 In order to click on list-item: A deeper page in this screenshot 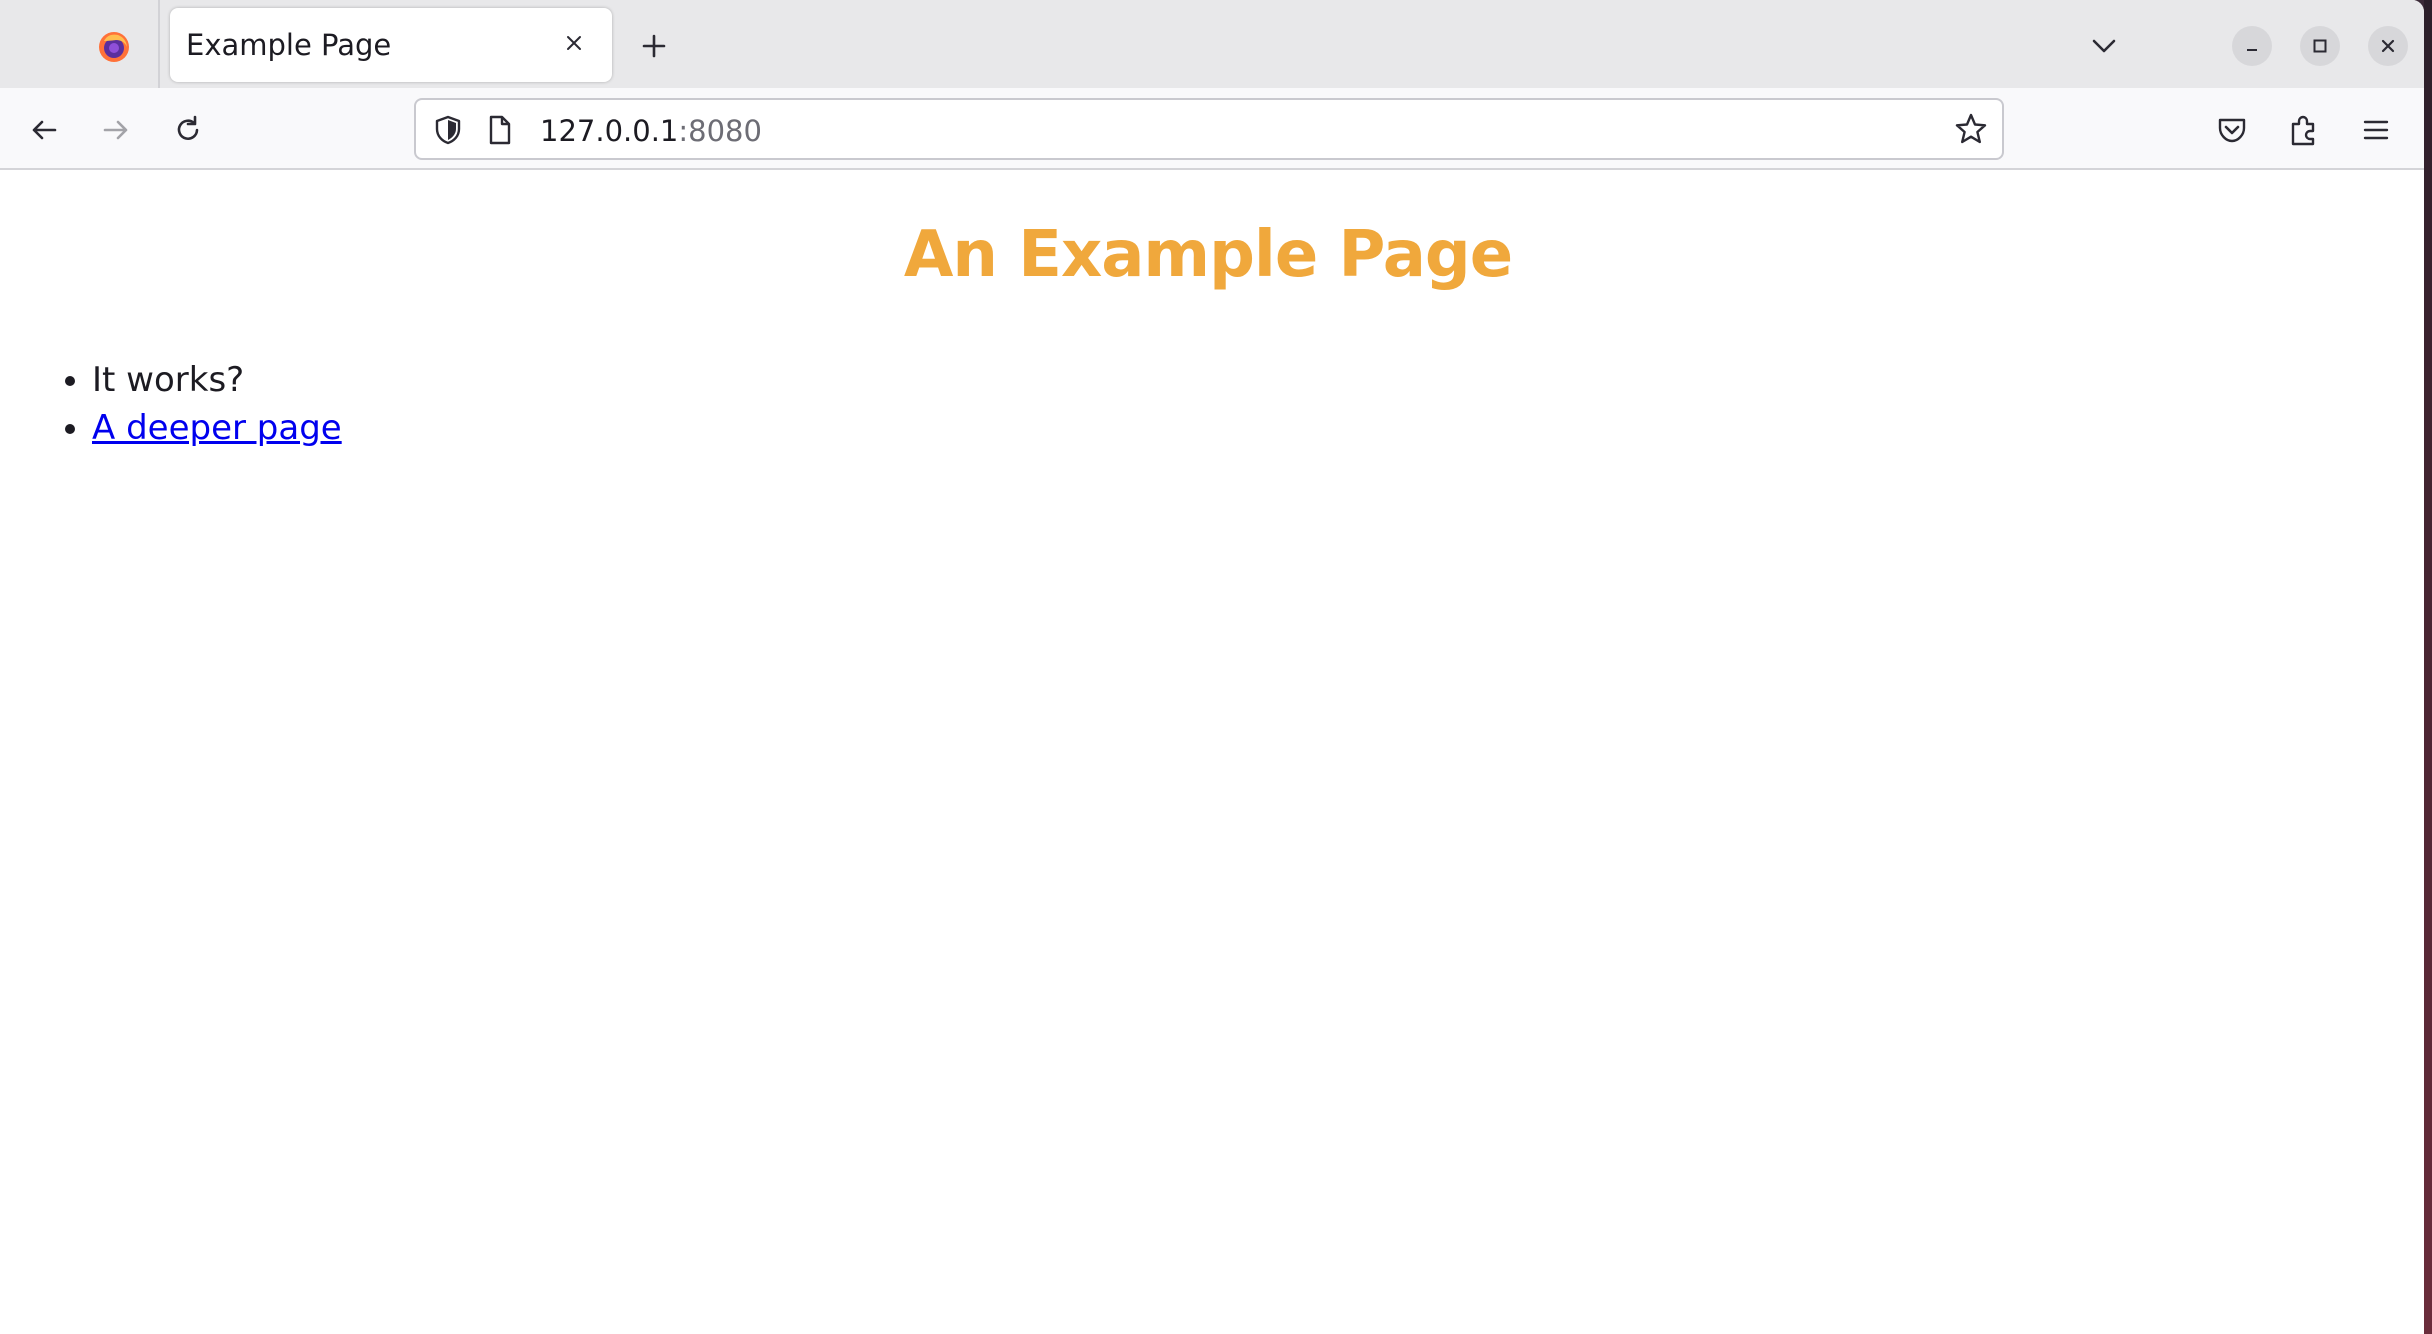, I will do `click(217, 428)`.